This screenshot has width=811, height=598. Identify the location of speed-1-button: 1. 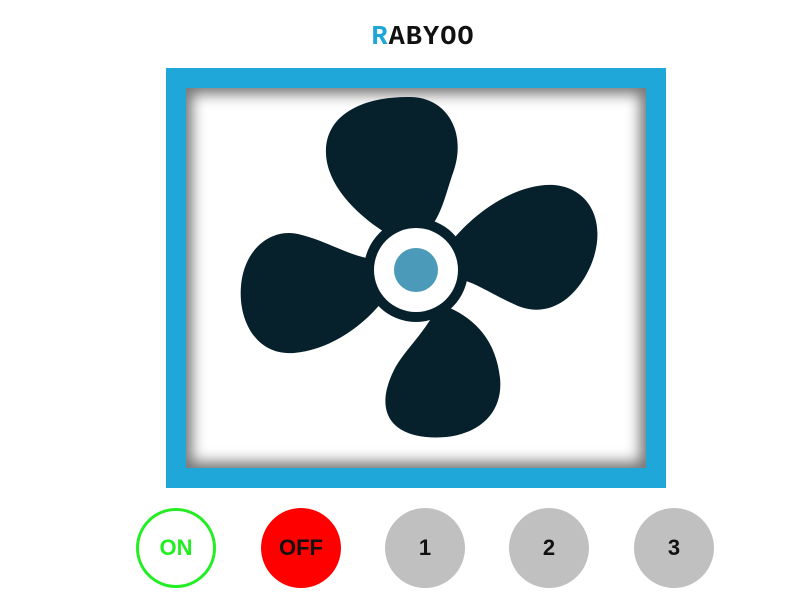
(425, 548).